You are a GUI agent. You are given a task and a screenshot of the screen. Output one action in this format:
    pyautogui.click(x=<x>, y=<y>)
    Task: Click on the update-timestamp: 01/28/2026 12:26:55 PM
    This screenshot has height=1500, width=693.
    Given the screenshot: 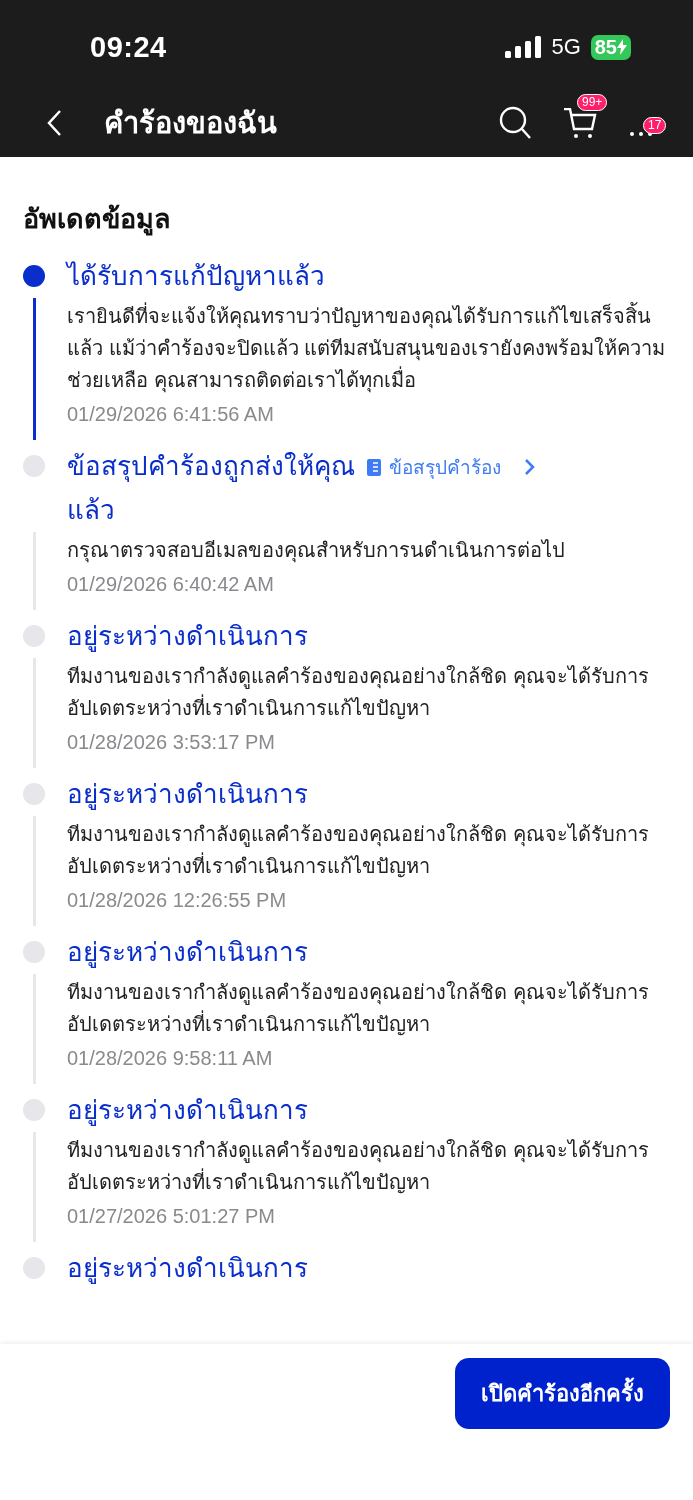 What is the action you would take?
    pyautogui.click(x=177, y=900)
    